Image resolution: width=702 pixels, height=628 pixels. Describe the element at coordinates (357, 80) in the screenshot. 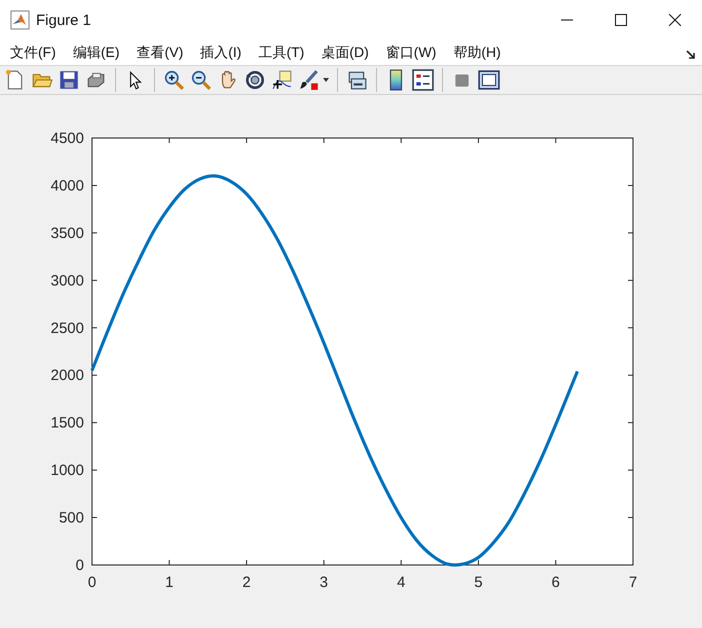

I see `link-icon` at that location.